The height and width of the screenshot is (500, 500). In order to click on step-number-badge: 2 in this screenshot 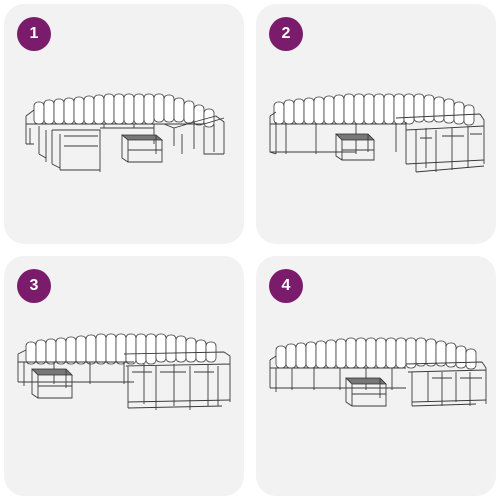, I will do `click(286, 34)`.